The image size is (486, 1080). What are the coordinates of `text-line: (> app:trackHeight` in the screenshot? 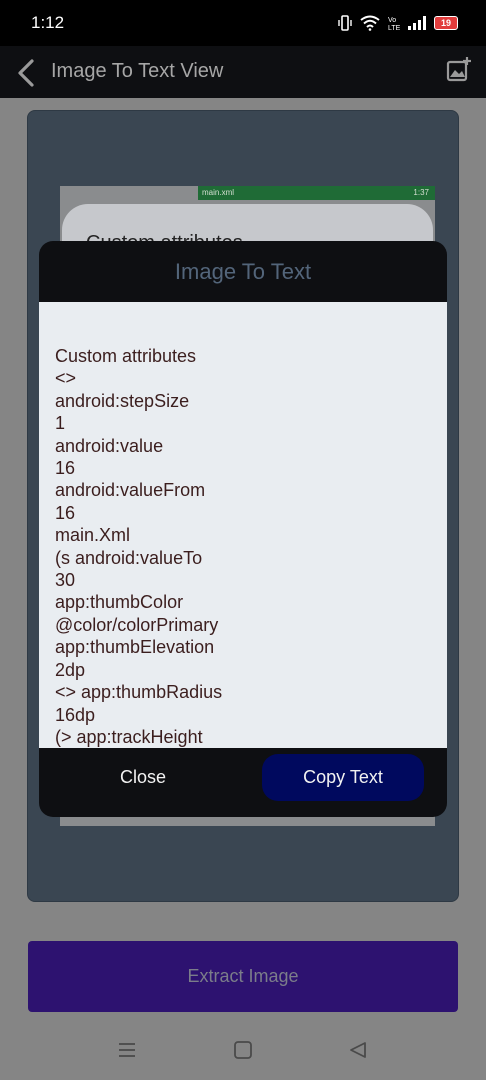 It's located at (129, 736).